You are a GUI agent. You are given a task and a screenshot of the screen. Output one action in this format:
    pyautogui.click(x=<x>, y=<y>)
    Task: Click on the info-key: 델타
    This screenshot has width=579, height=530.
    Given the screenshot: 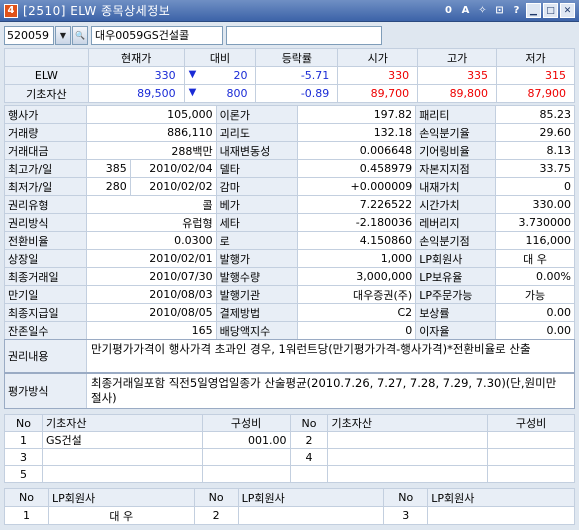 What is the action you would take?
    pyautogui.click(x=257, y=168)
    